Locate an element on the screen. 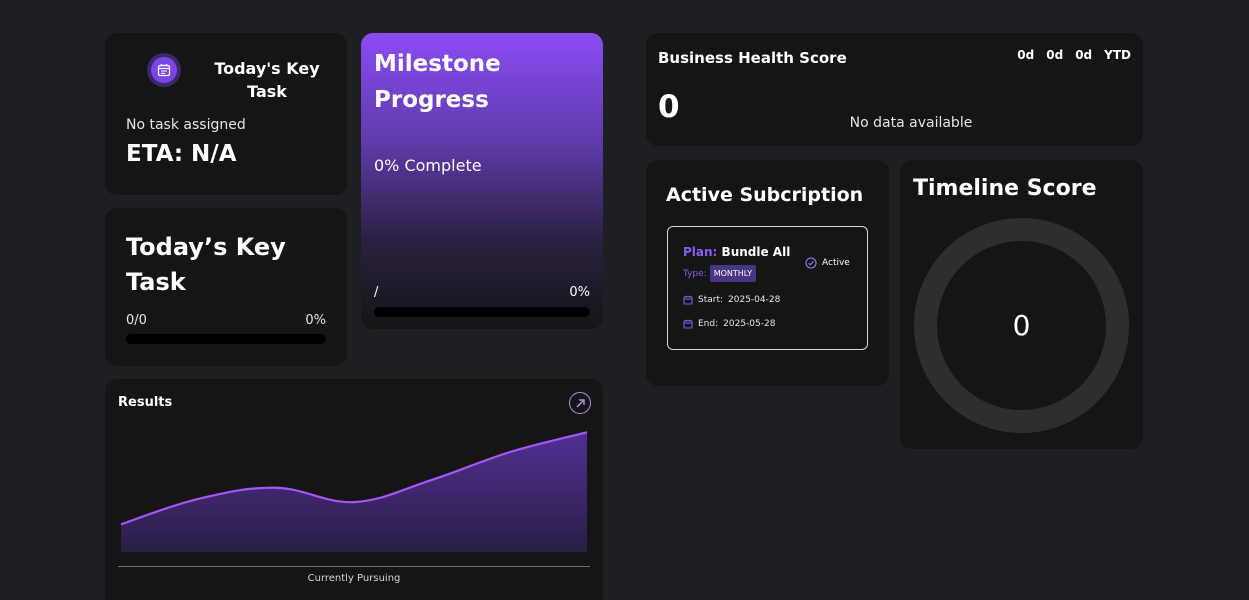 This screenshot has height=600, width=1249. status-badge: Active is located at coordinates (827, 263).